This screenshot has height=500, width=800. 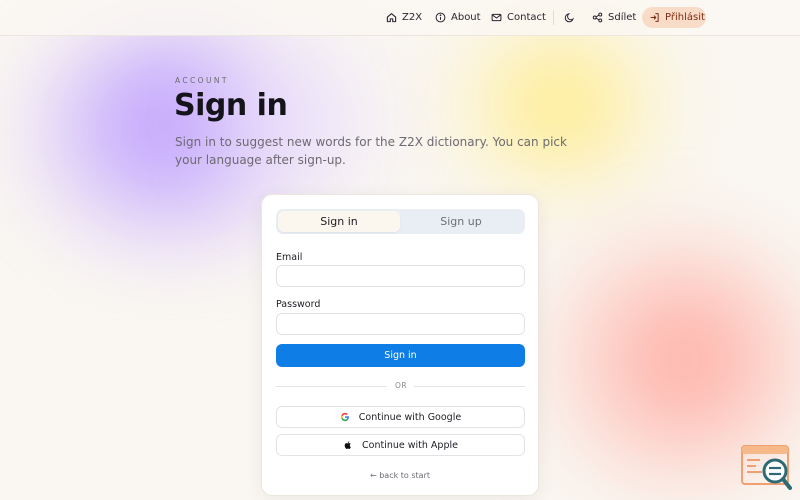 I want to click on google-label: Continue with Google, so click(x=410, y=417).